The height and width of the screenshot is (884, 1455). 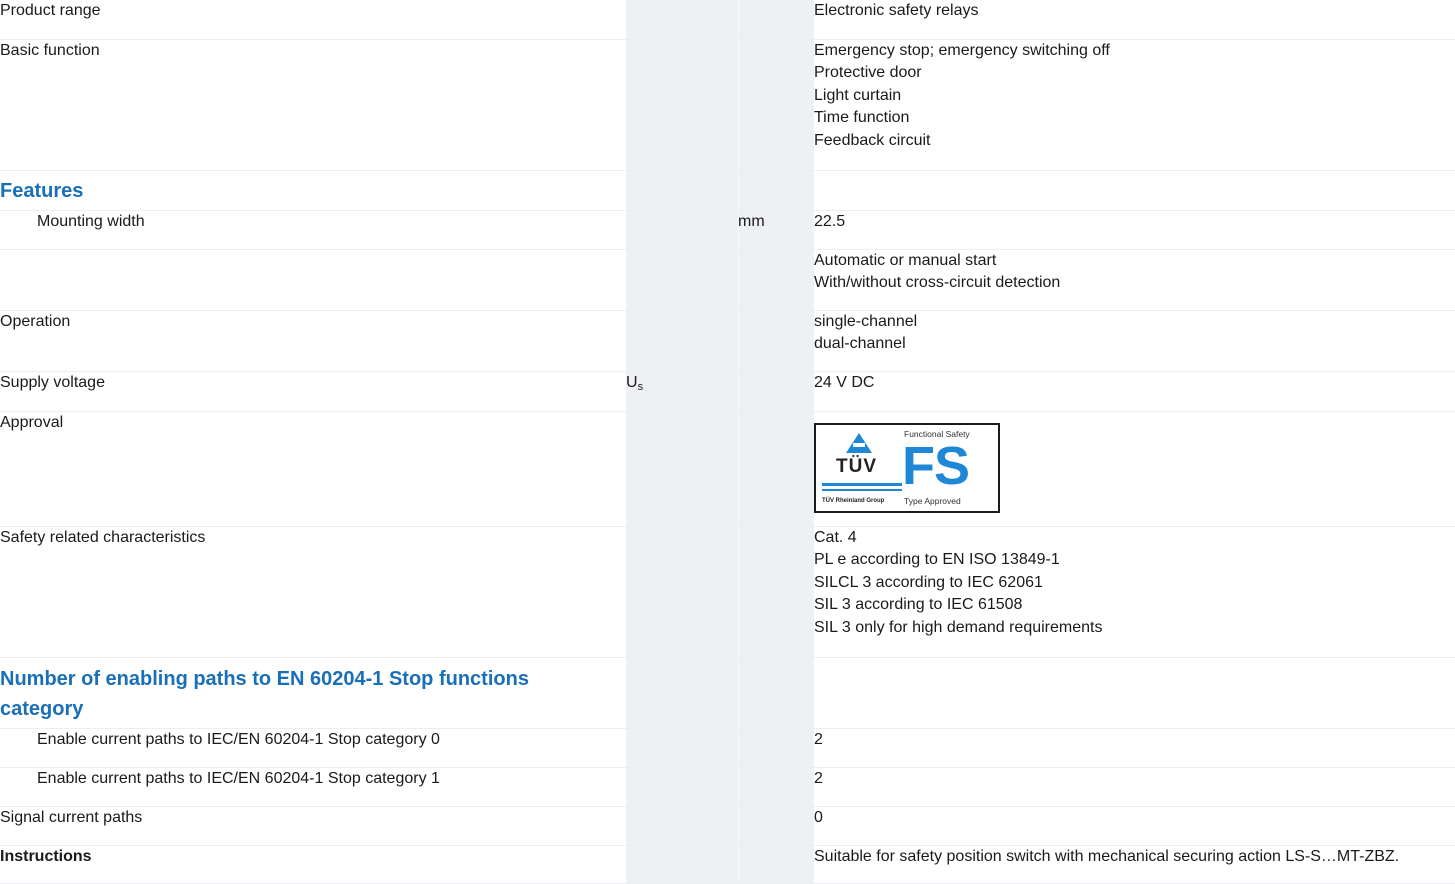 I want to click on row-unit: mm, so click(x=776, y=230).